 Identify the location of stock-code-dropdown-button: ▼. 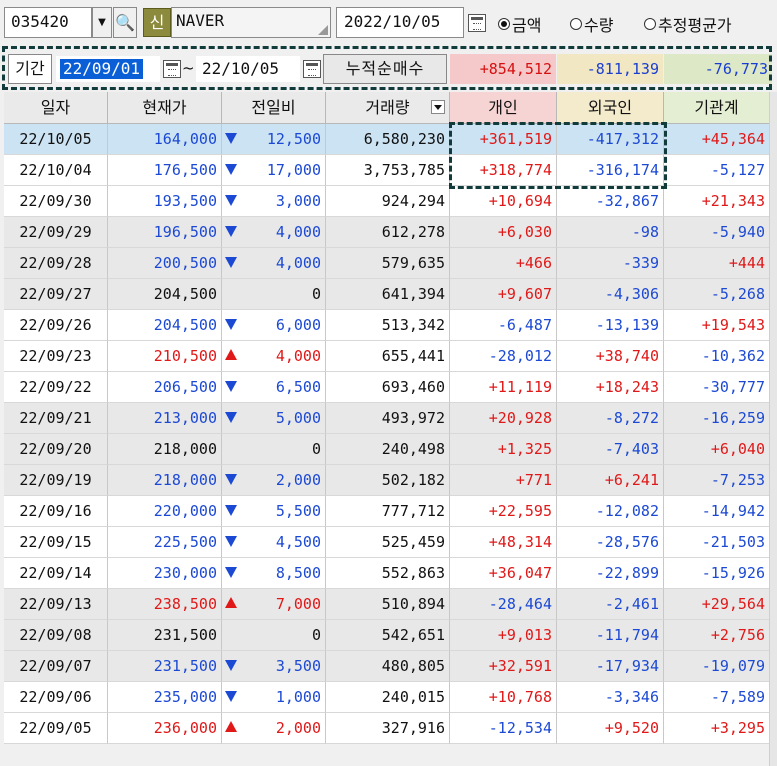
(102, 22).